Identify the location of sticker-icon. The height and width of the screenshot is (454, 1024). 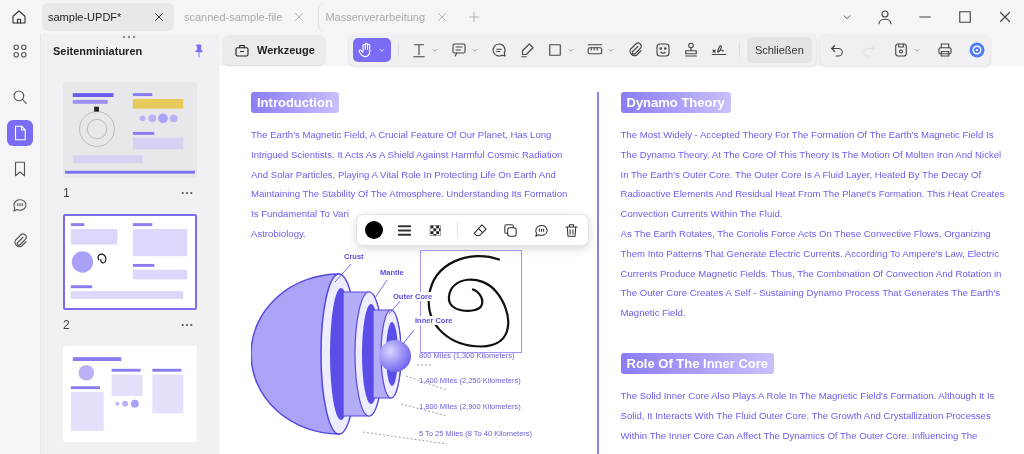
(662, 50).